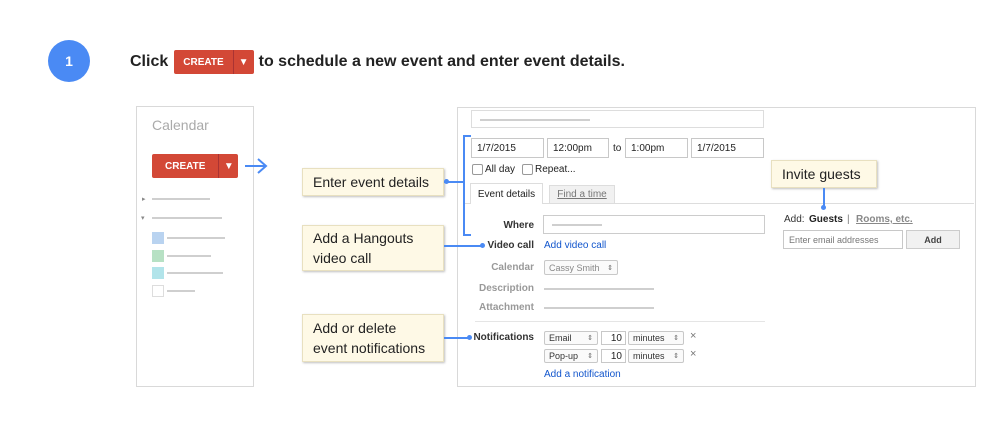  I want to click on notifications-label: Notifications, so click(503, 337).